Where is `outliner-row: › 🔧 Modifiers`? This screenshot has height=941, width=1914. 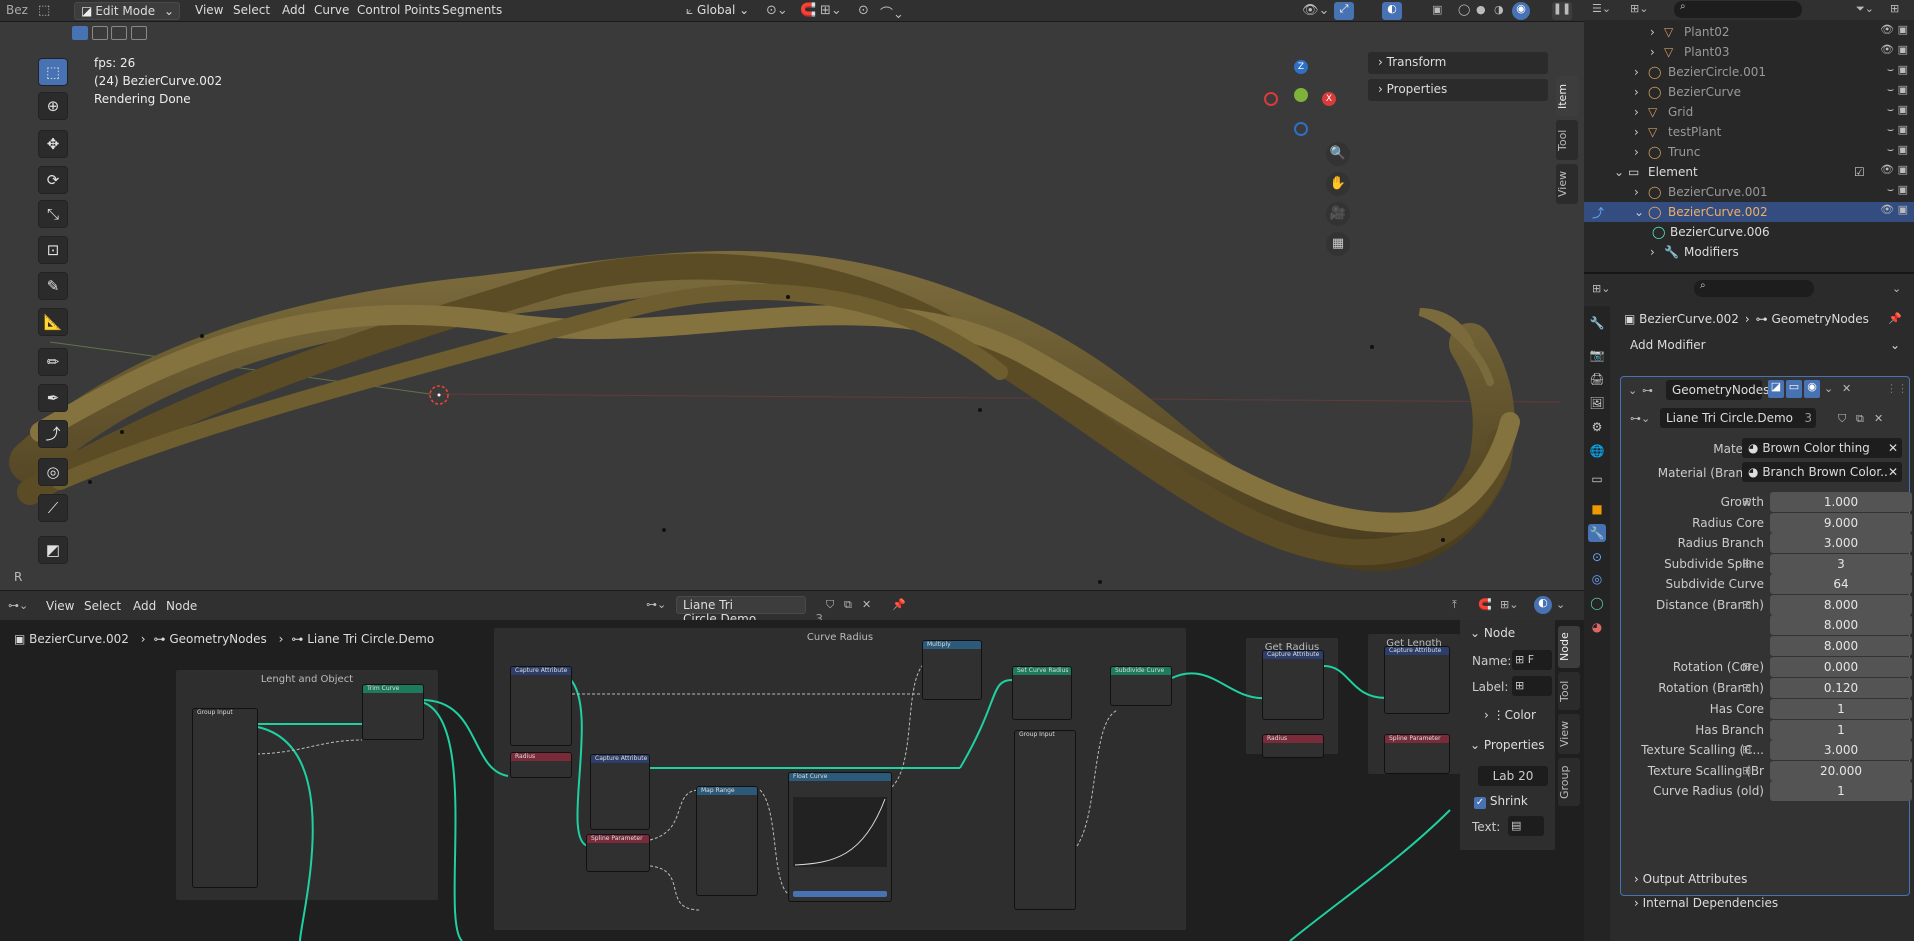
outliner-row: › 🔧 Modifiers is located at coordinates (1749, 252).